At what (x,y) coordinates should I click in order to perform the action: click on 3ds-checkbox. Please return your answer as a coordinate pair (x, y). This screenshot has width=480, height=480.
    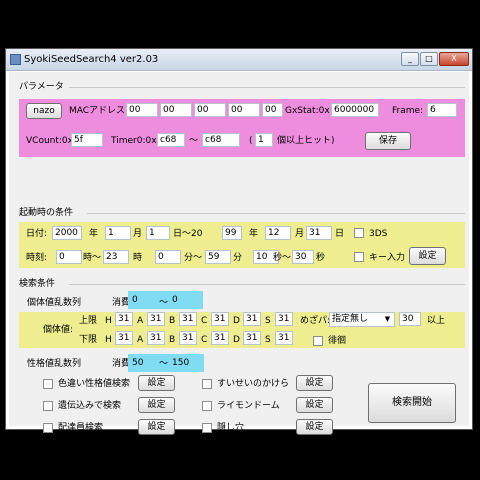
    Looking at the image, I should click on (359, 233).